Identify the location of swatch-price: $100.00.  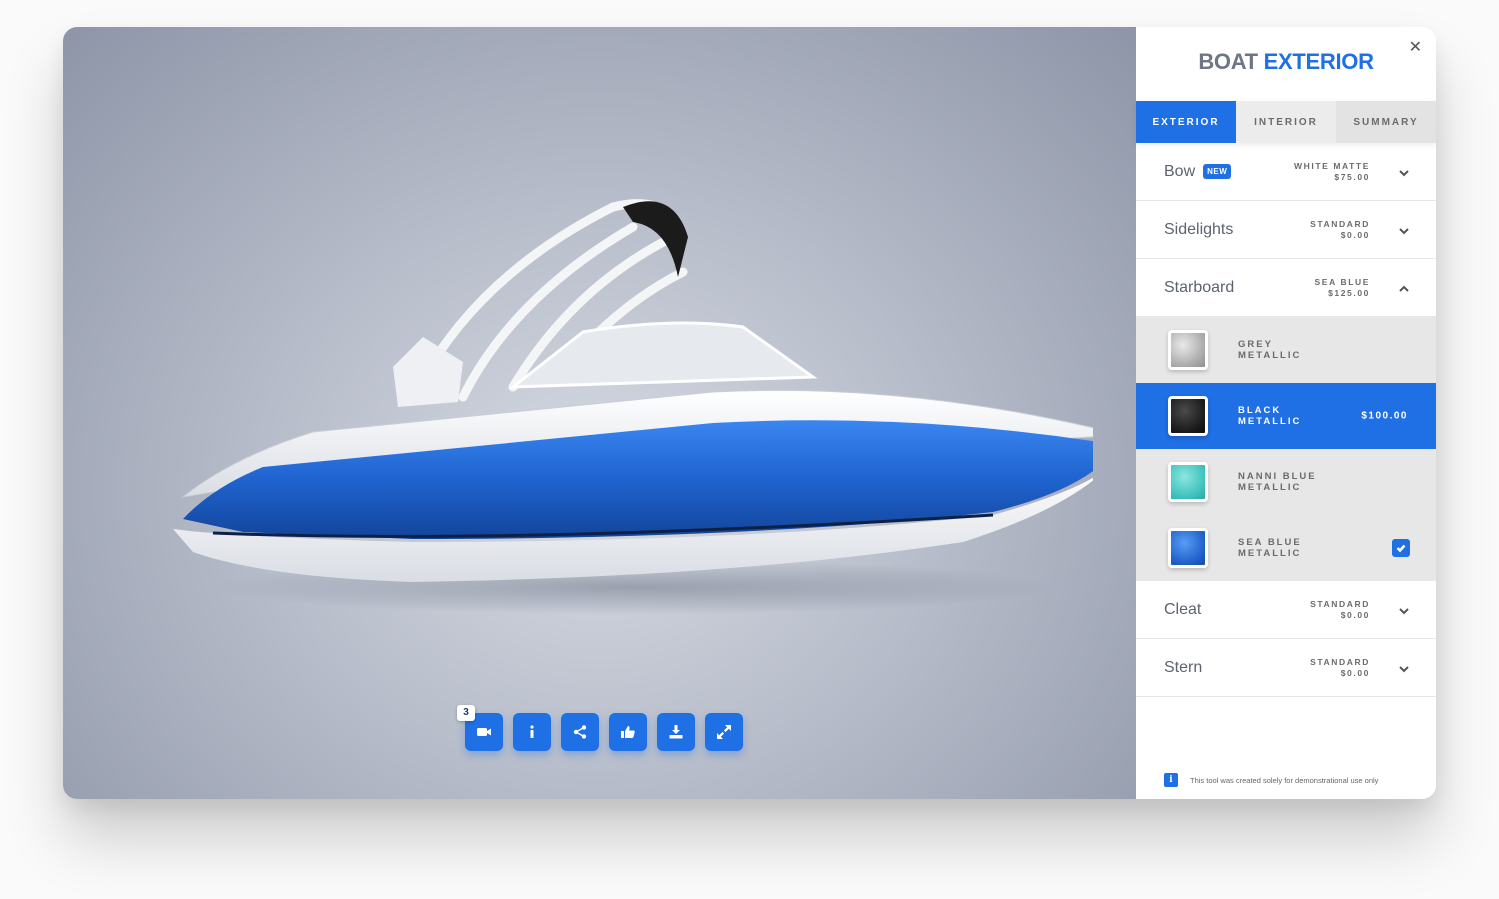
(1384, 416).